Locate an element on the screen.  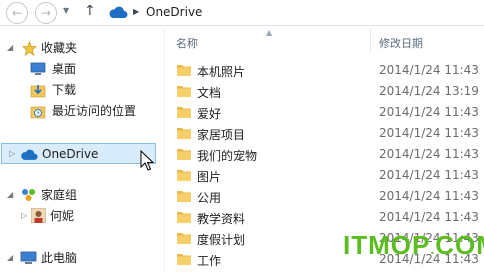
nav-item-desktop-label: 桌面 is located at coordinates (64, 69).